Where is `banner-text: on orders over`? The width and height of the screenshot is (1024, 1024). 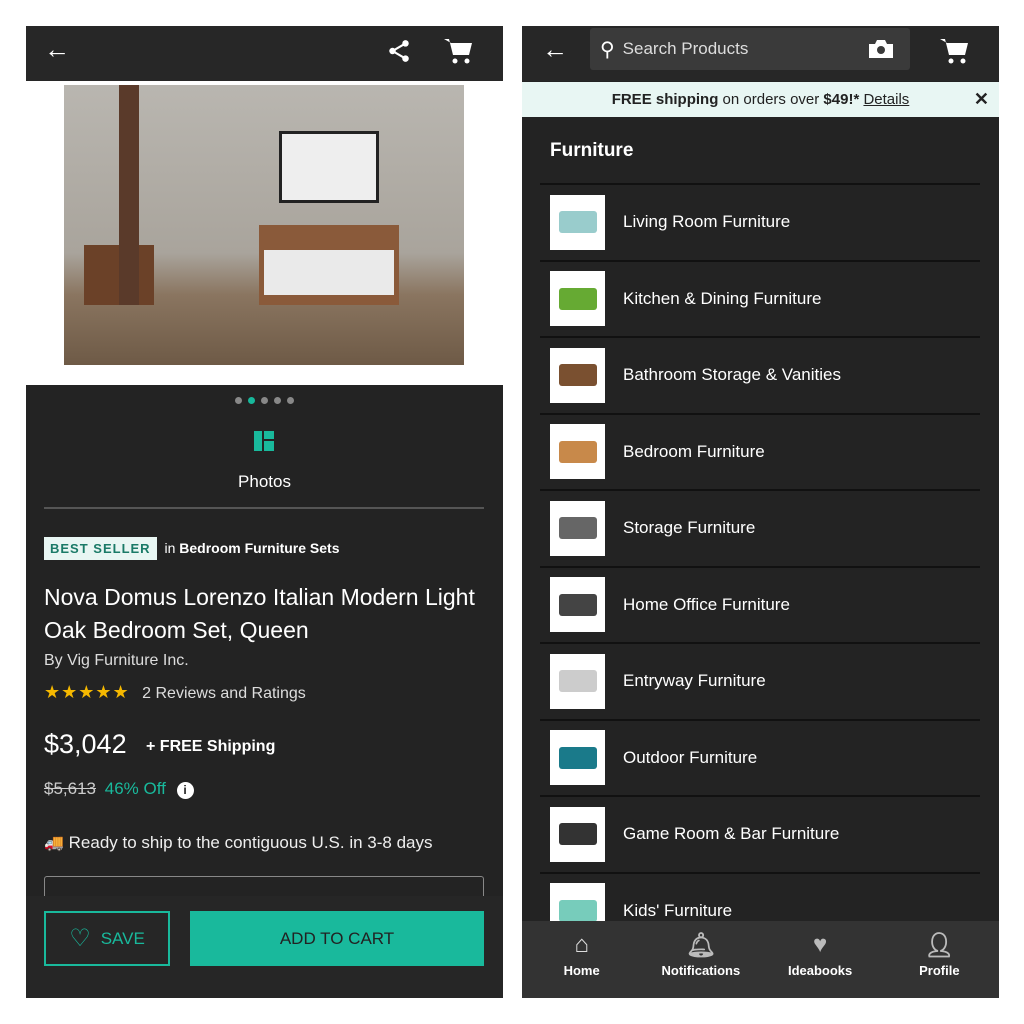
banner-text: on orders over is located at coordinates (771, 99).